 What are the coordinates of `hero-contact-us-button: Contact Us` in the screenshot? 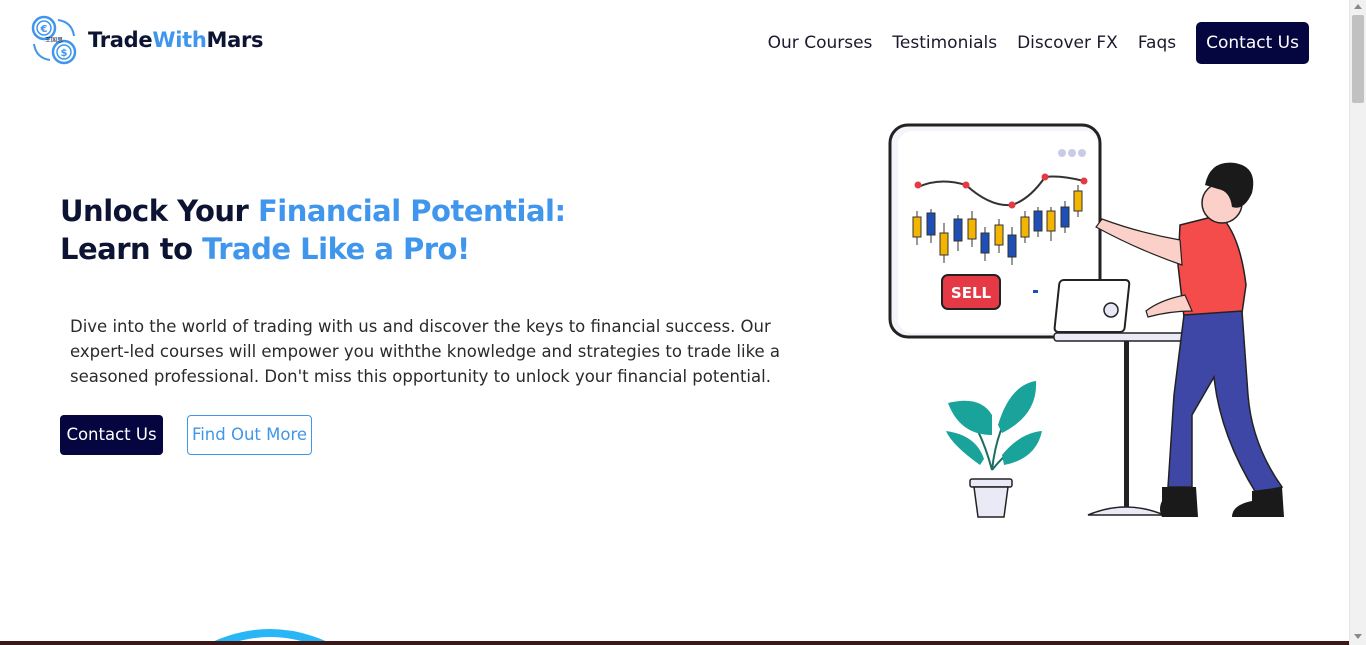 It's located at (111, 435).